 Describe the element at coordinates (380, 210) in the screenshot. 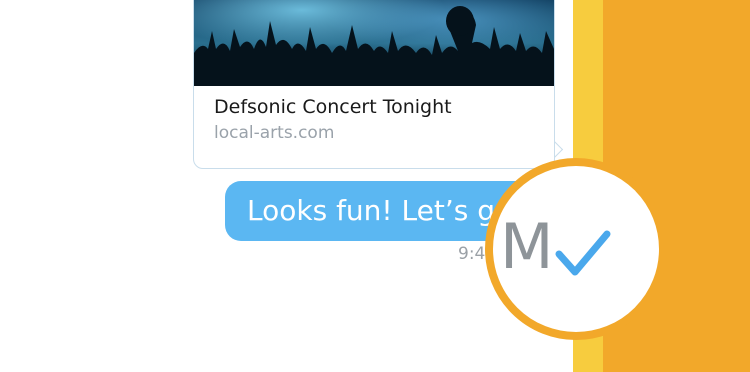

I see `message-text: Looks fun! Let’s go` at that location.